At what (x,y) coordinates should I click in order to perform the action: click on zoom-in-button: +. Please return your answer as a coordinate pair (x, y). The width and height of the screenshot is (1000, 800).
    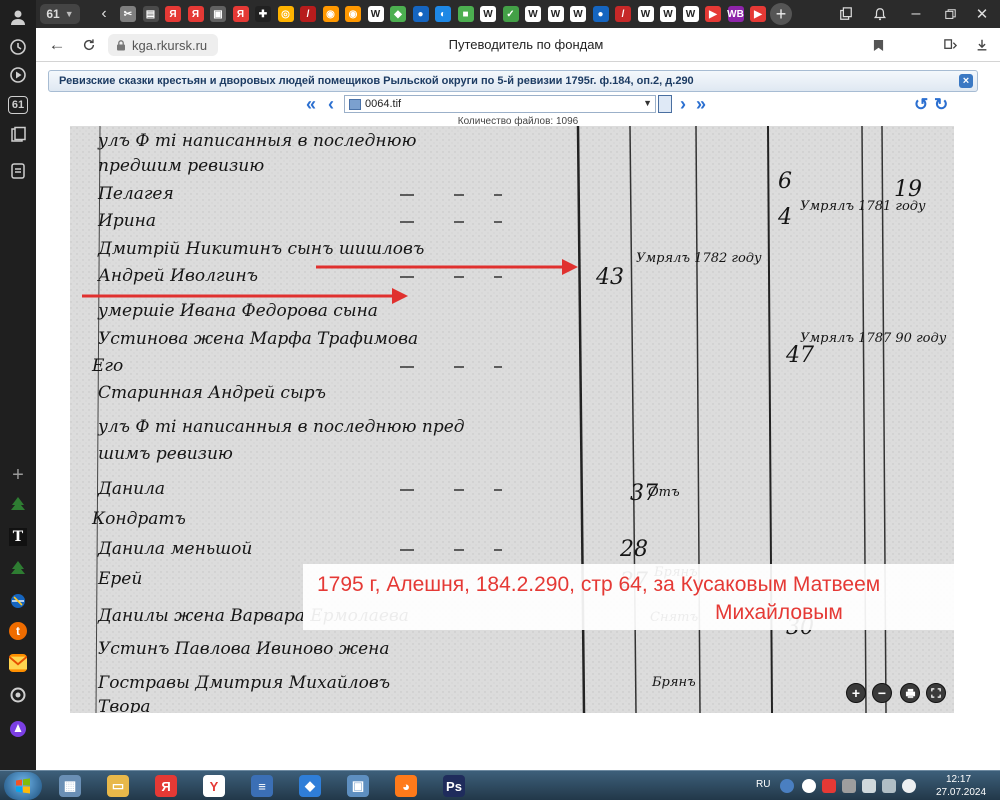
    Looking at the image, I should click on (856, 693).